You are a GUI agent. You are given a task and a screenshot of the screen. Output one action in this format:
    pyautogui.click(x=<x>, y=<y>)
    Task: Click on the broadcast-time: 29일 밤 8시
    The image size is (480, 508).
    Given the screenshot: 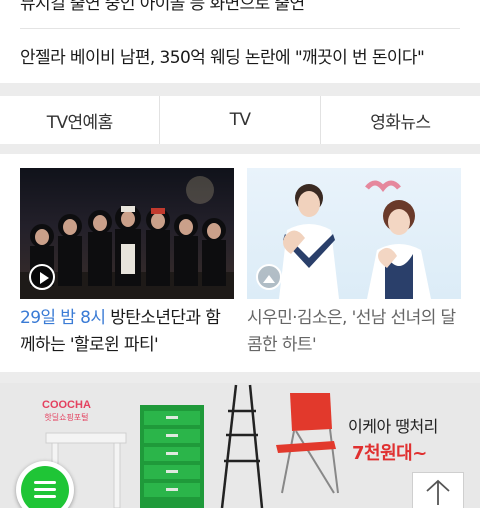 What is the action you would take?
    pyautogui.click(x=63, y=318)
    